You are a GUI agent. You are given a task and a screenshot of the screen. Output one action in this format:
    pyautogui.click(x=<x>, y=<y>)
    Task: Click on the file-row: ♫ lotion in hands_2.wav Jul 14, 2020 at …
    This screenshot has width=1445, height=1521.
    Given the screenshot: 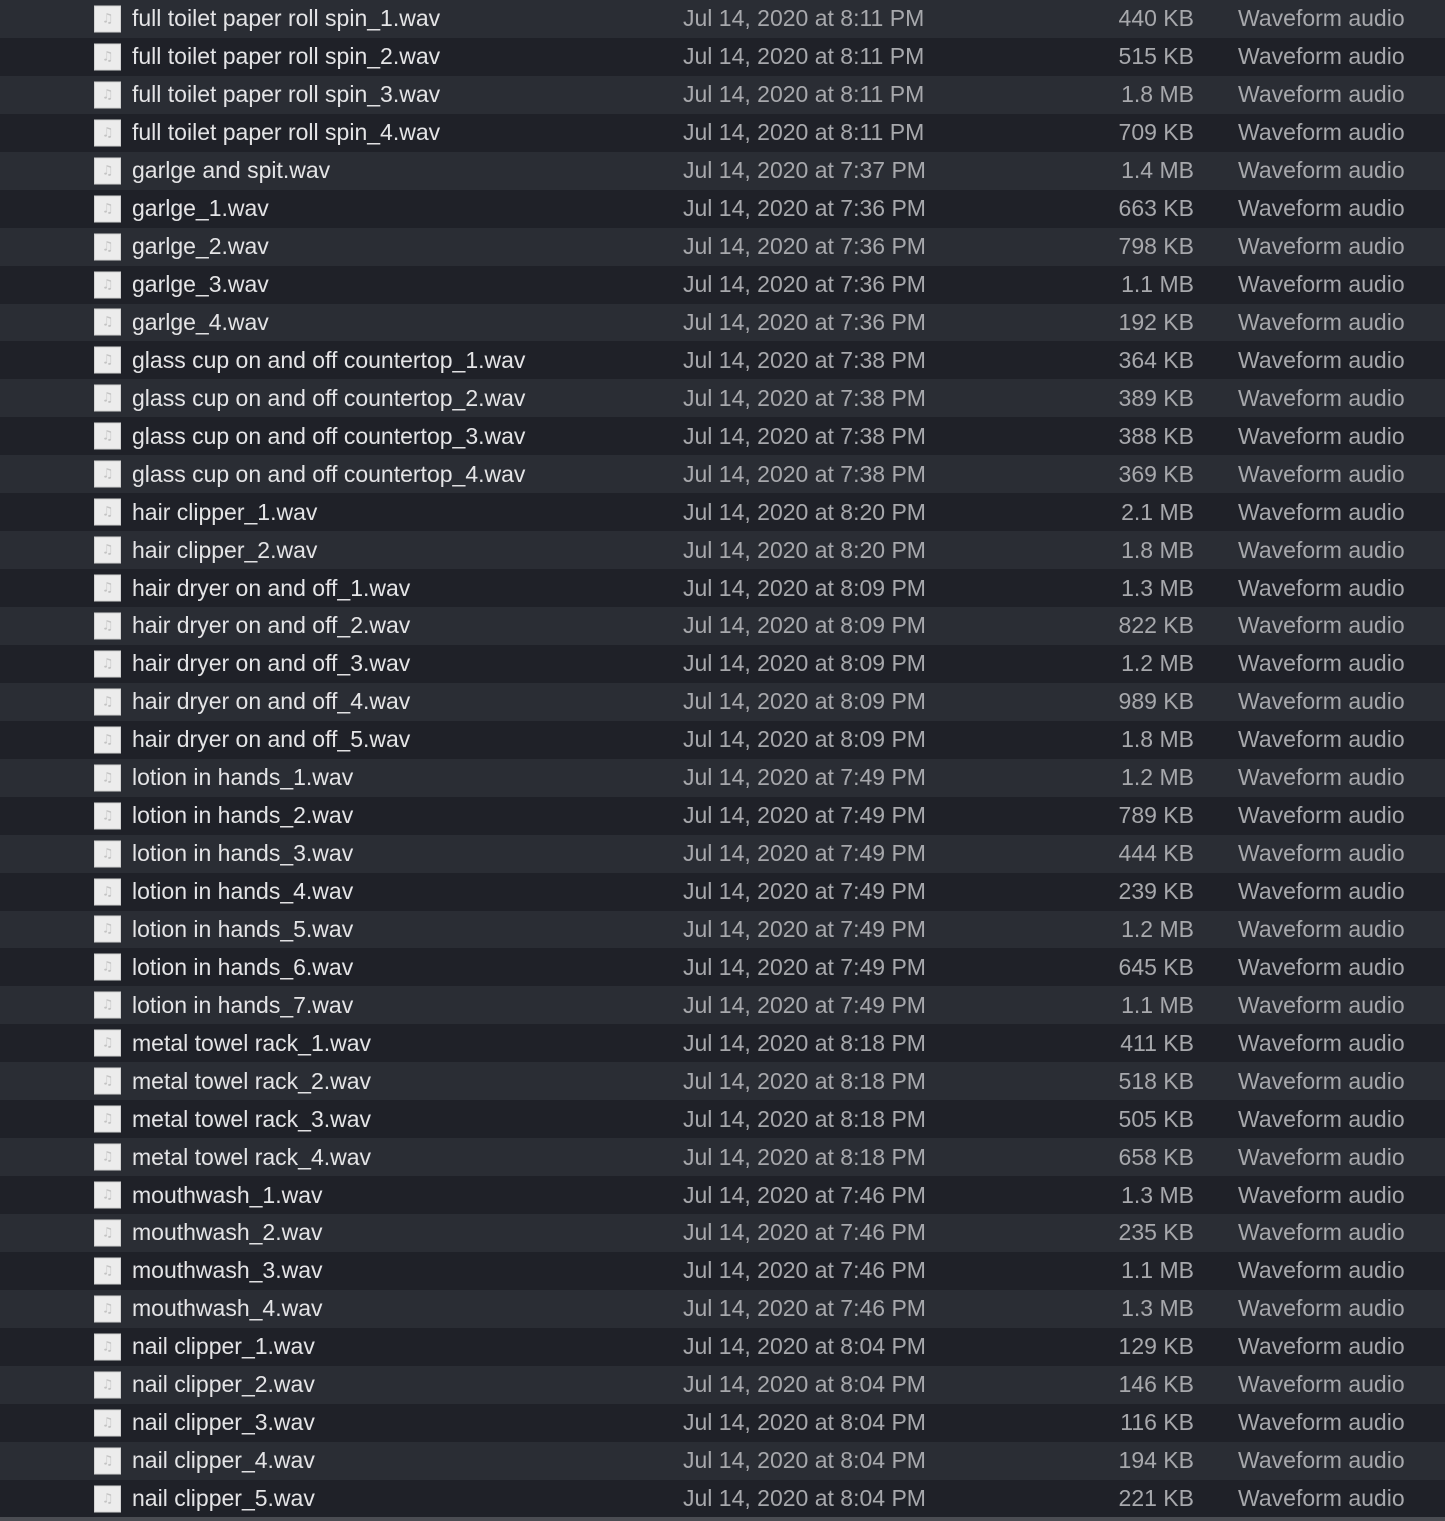 What is the action you would take?
    pyautogui.click(x=722, y=815)
    